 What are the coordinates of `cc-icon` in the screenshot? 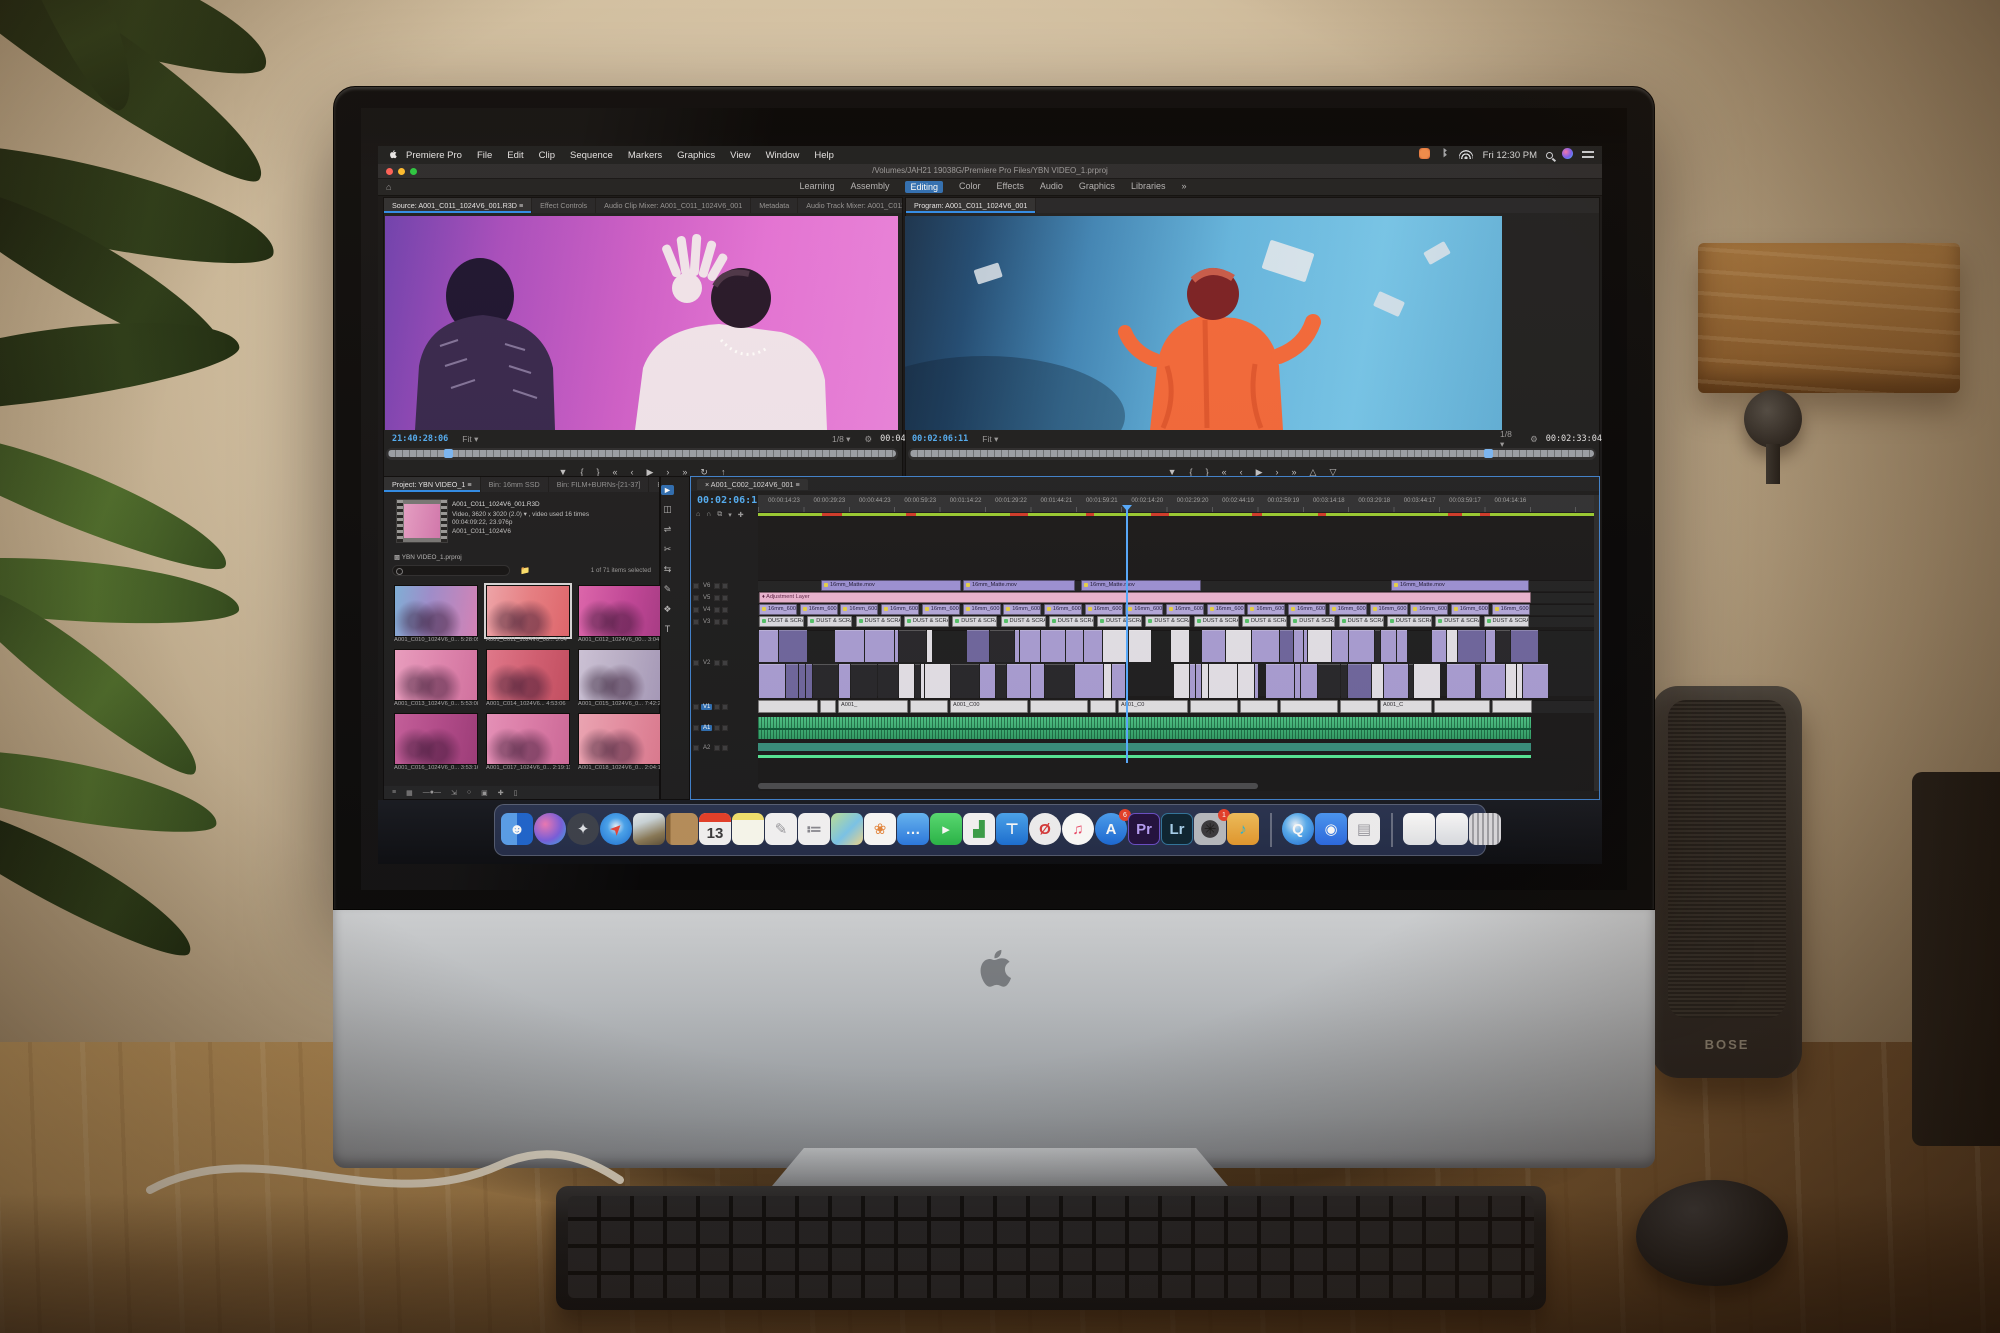 It's located at (1424, 153).